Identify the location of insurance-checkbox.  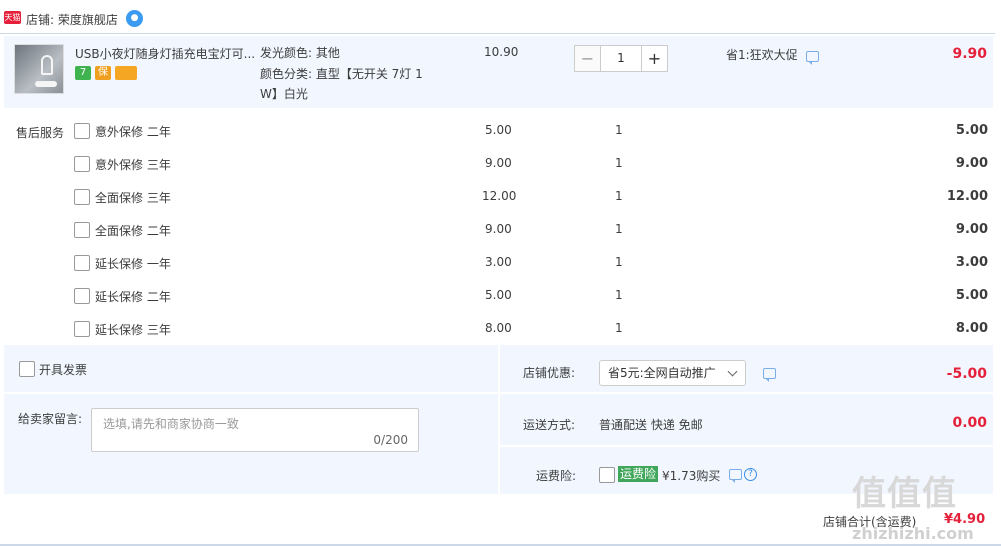
(607, 475).